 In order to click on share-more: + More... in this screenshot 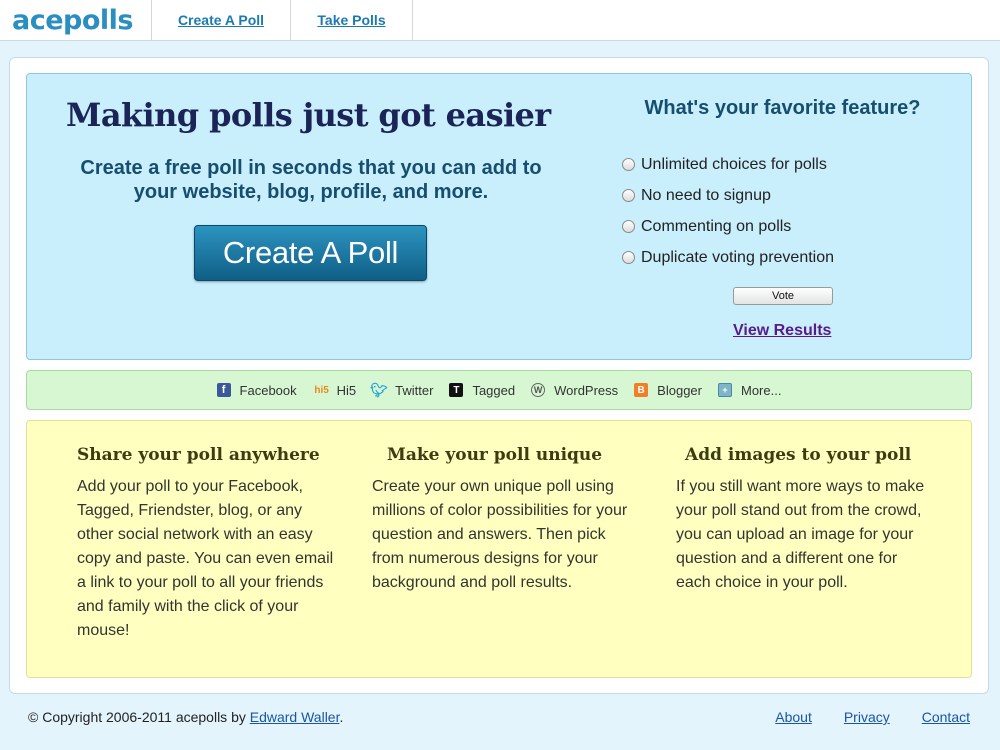, I will do `click(749, 390)`.